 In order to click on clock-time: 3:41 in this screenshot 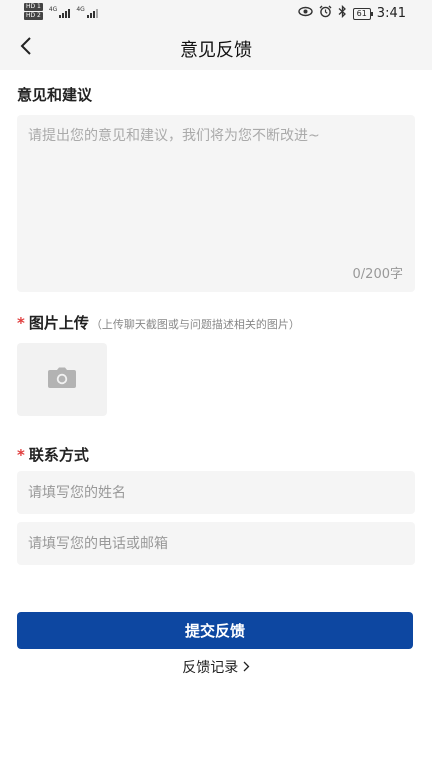, I will do `click(391, 13)`.